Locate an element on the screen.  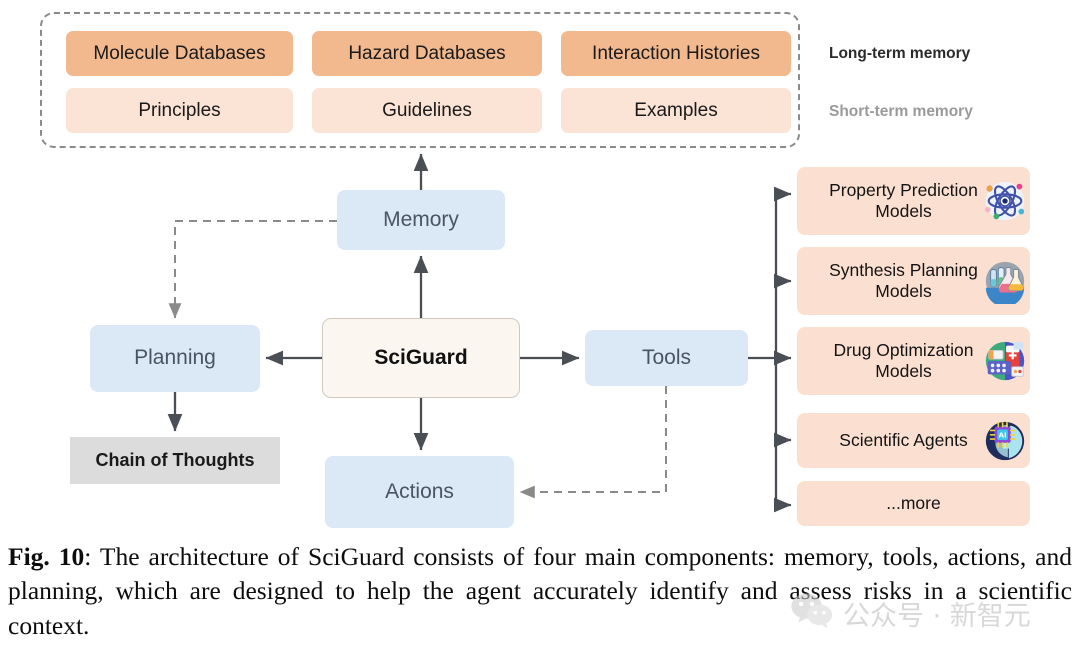
atom-icon is located at coordinates (1005, 201).